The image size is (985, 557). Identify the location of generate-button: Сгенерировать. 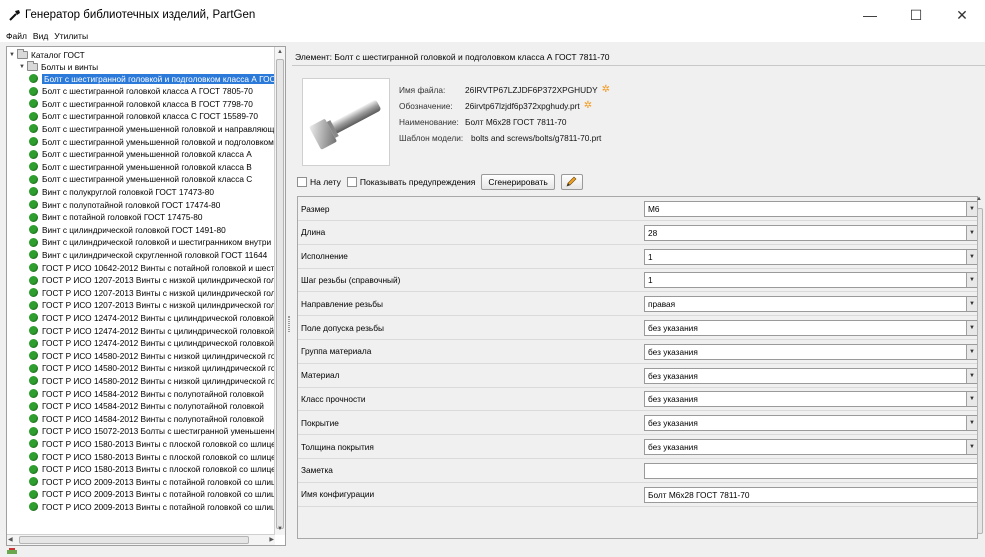
(518, 182).